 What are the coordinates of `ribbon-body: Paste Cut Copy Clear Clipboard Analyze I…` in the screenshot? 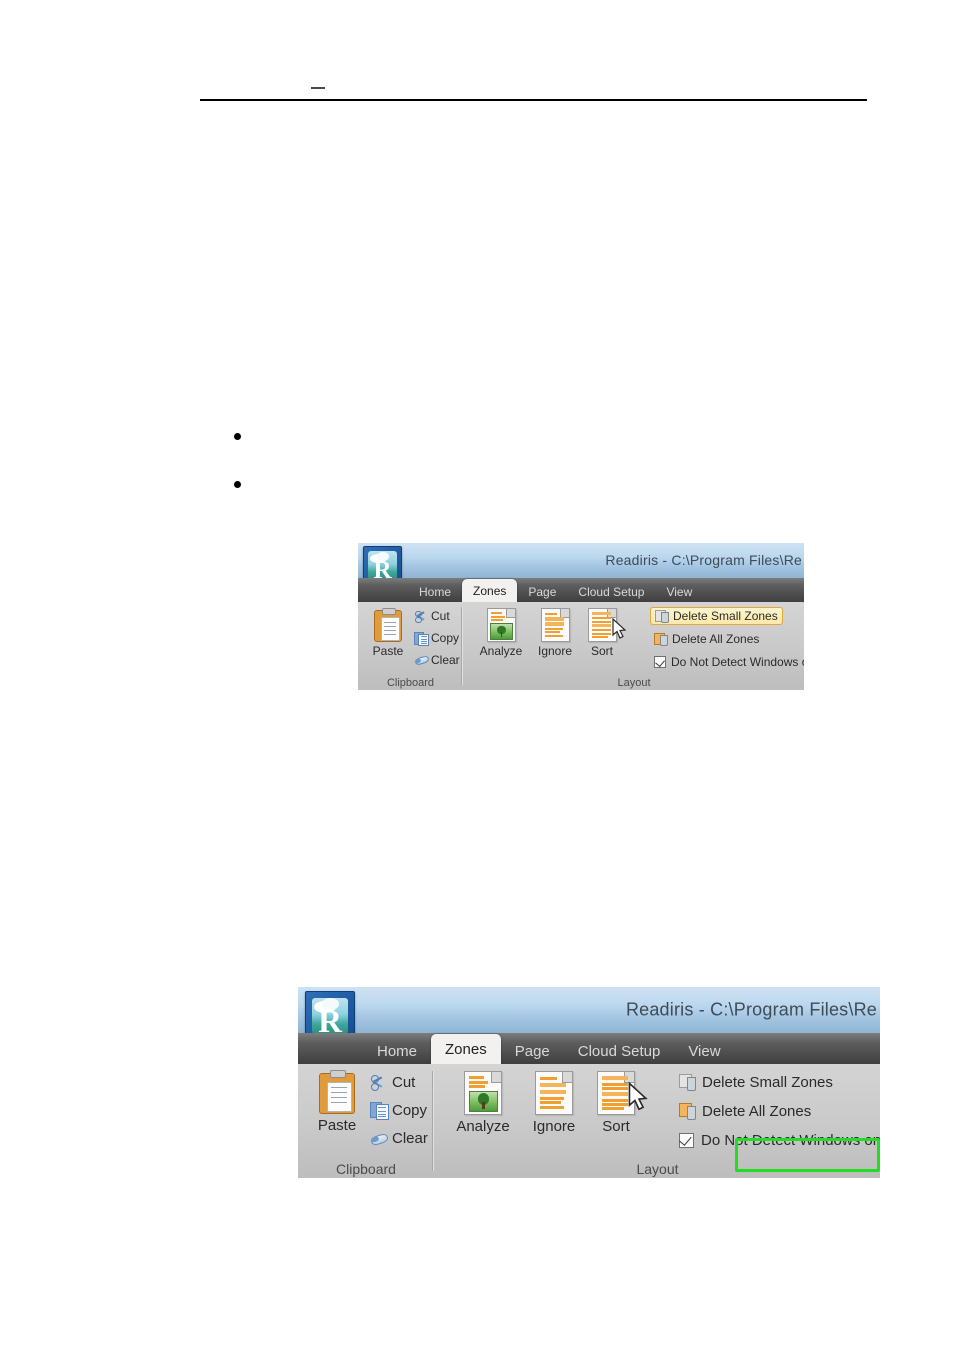 It's located at (581, 646).